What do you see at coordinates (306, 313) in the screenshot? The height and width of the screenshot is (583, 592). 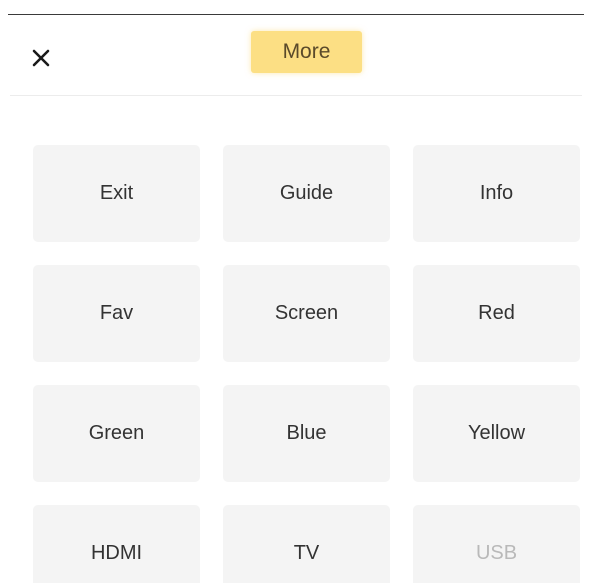 I see `screen-button: Screen` at bounding box center [306, 313].